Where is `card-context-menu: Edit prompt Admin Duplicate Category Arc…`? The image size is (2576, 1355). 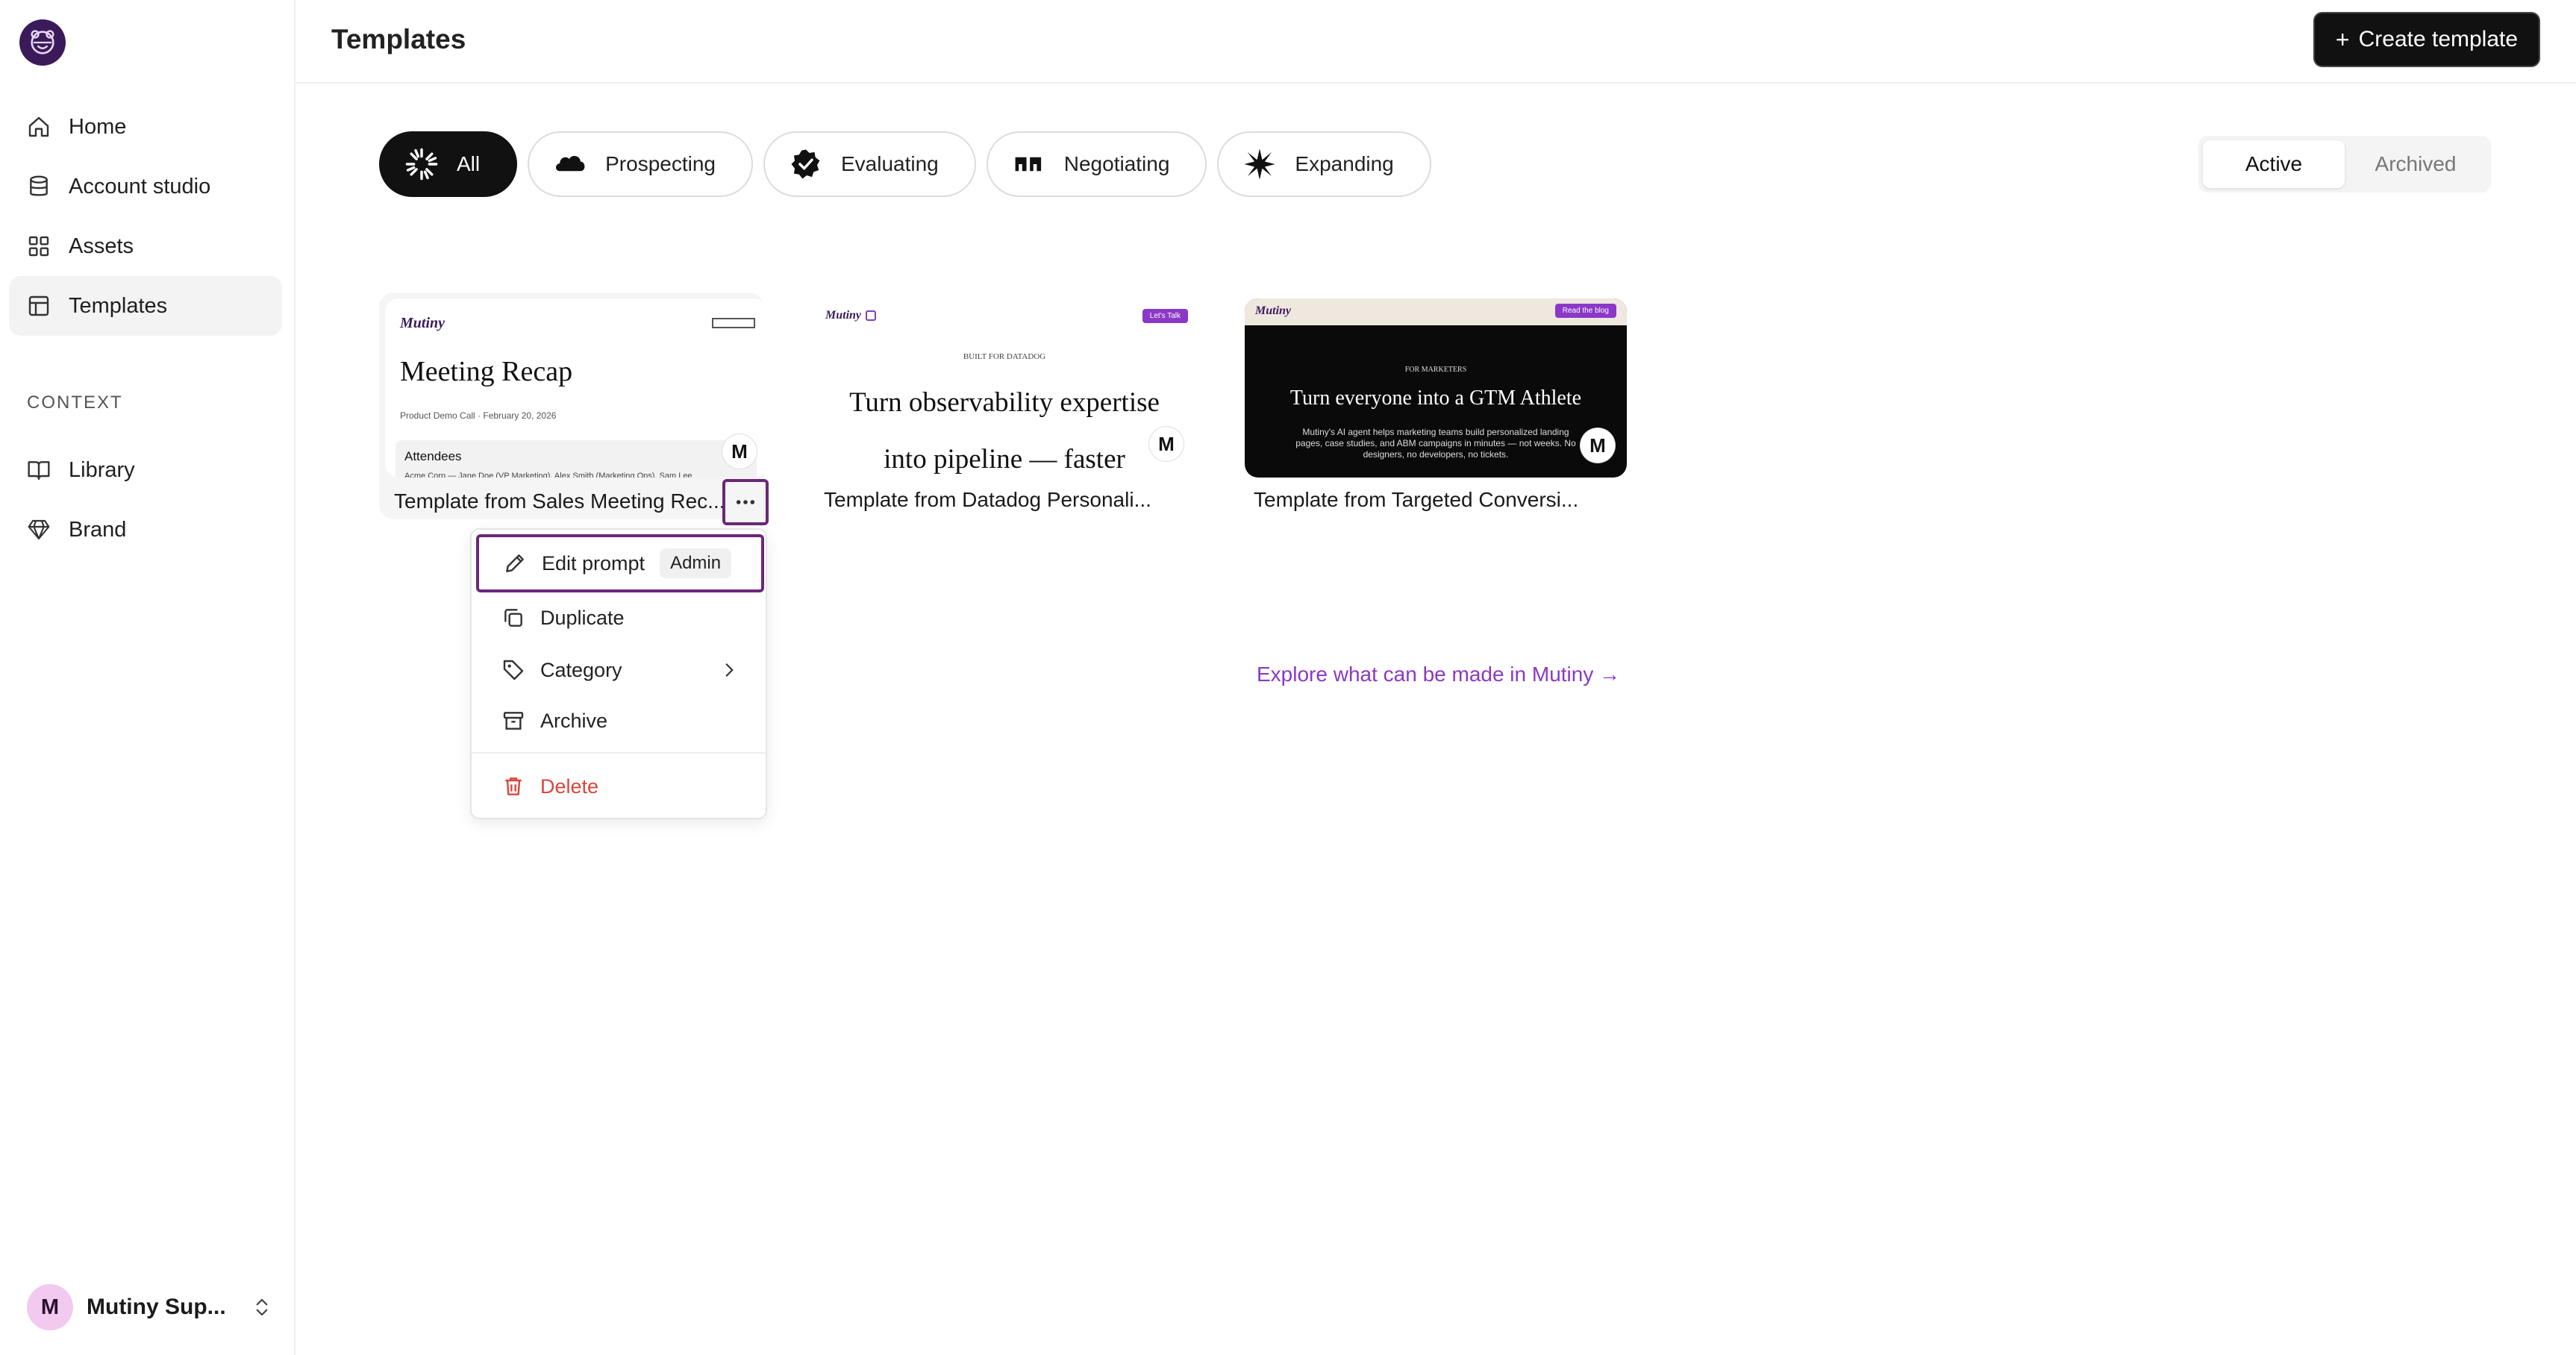 card-context-menu: Edit prompt Admin Duplicate Category Arc… is located at coordinates (619, 674).